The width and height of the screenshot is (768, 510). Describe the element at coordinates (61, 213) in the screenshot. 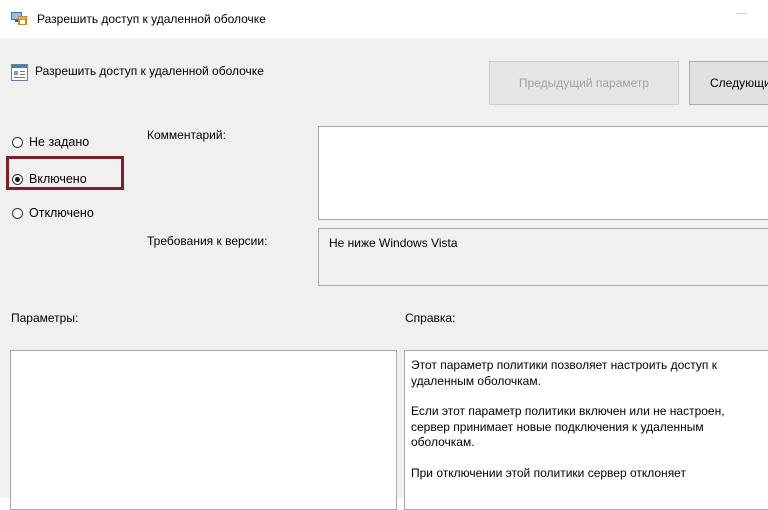

I see `radio-label: Отключено` at that location.